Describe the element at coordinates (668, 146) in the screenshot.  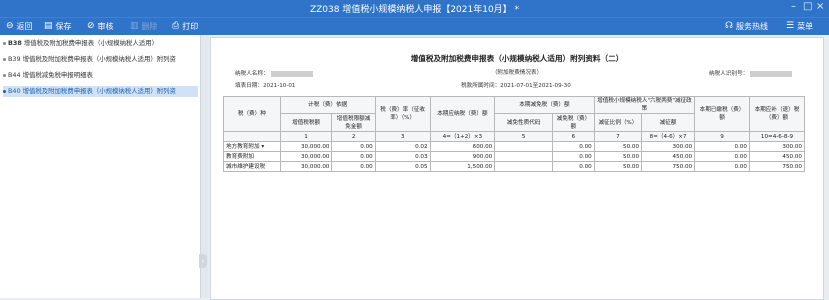
I see `cell-reduction-amount: 300.00` at that location.